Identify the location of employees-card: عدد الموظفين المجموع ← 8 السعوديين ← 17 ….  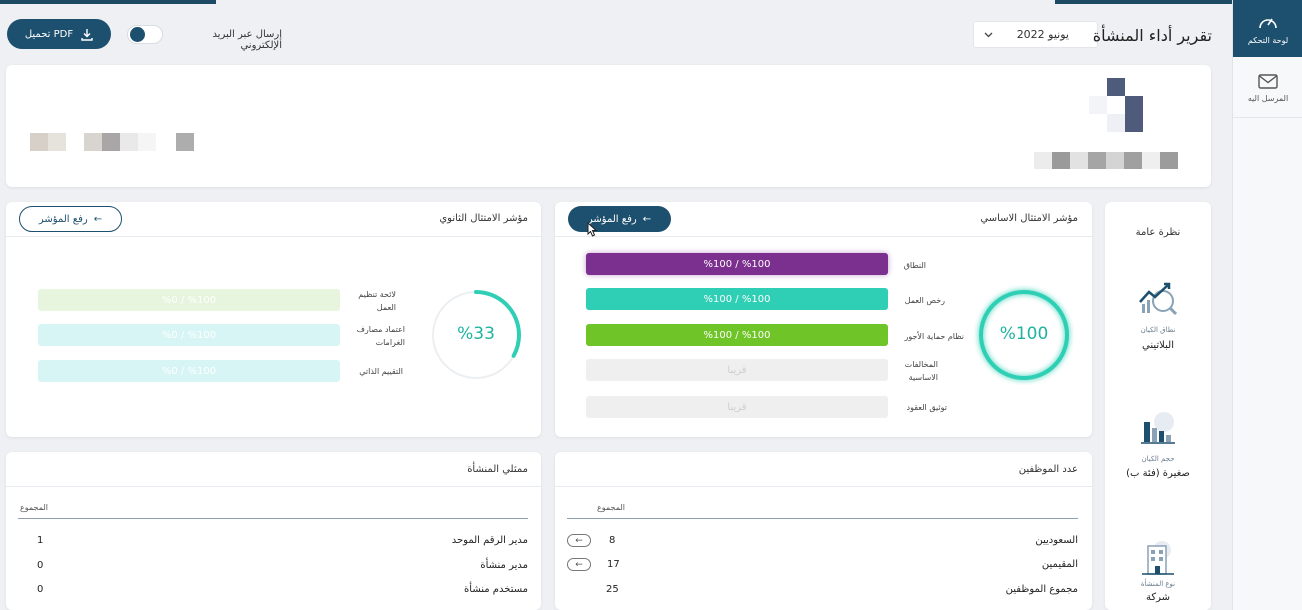
(823, 531).